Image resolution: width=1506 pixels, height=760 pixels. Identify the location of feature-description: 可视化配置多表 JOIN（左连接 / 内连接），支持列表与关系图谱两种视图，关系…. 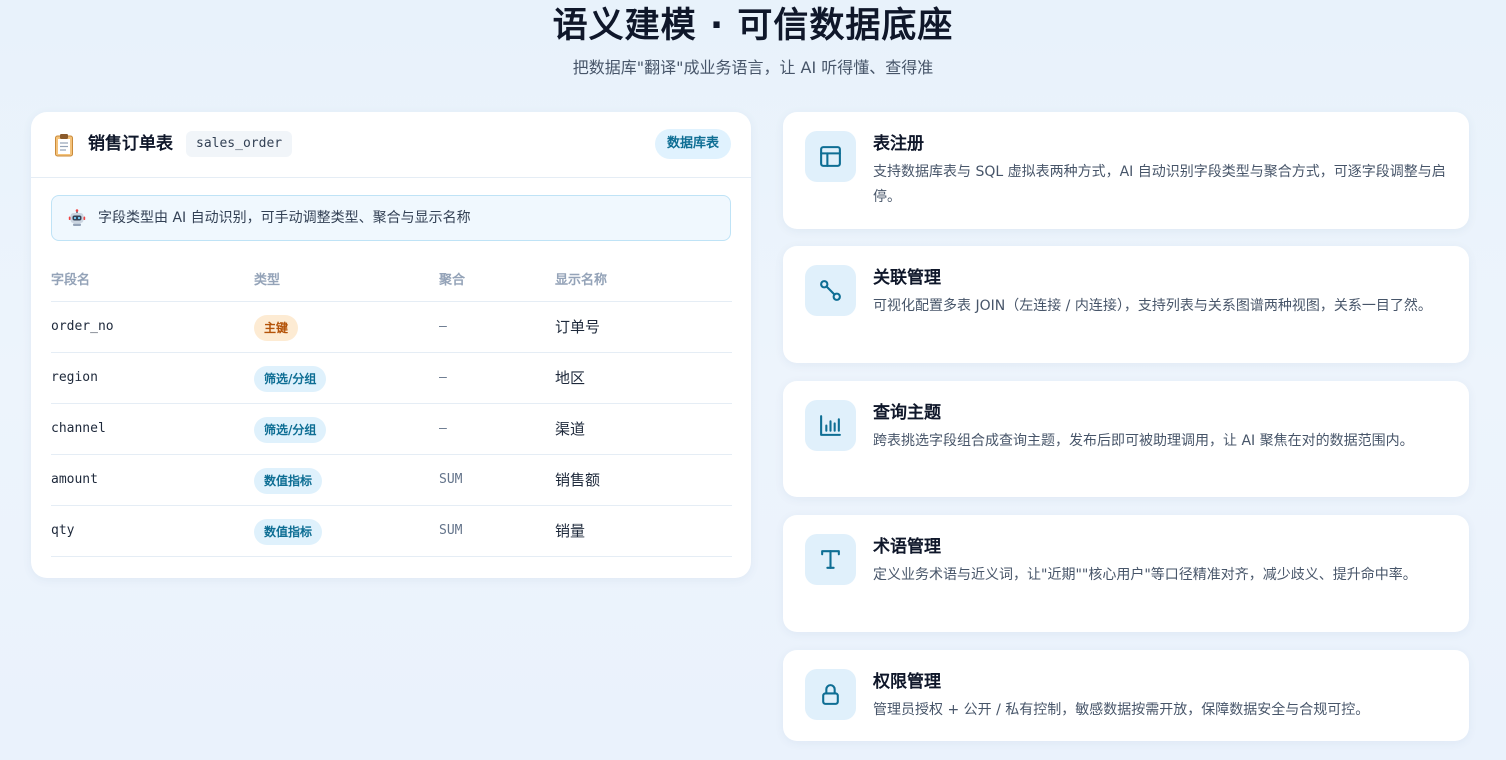
(1152, 306).